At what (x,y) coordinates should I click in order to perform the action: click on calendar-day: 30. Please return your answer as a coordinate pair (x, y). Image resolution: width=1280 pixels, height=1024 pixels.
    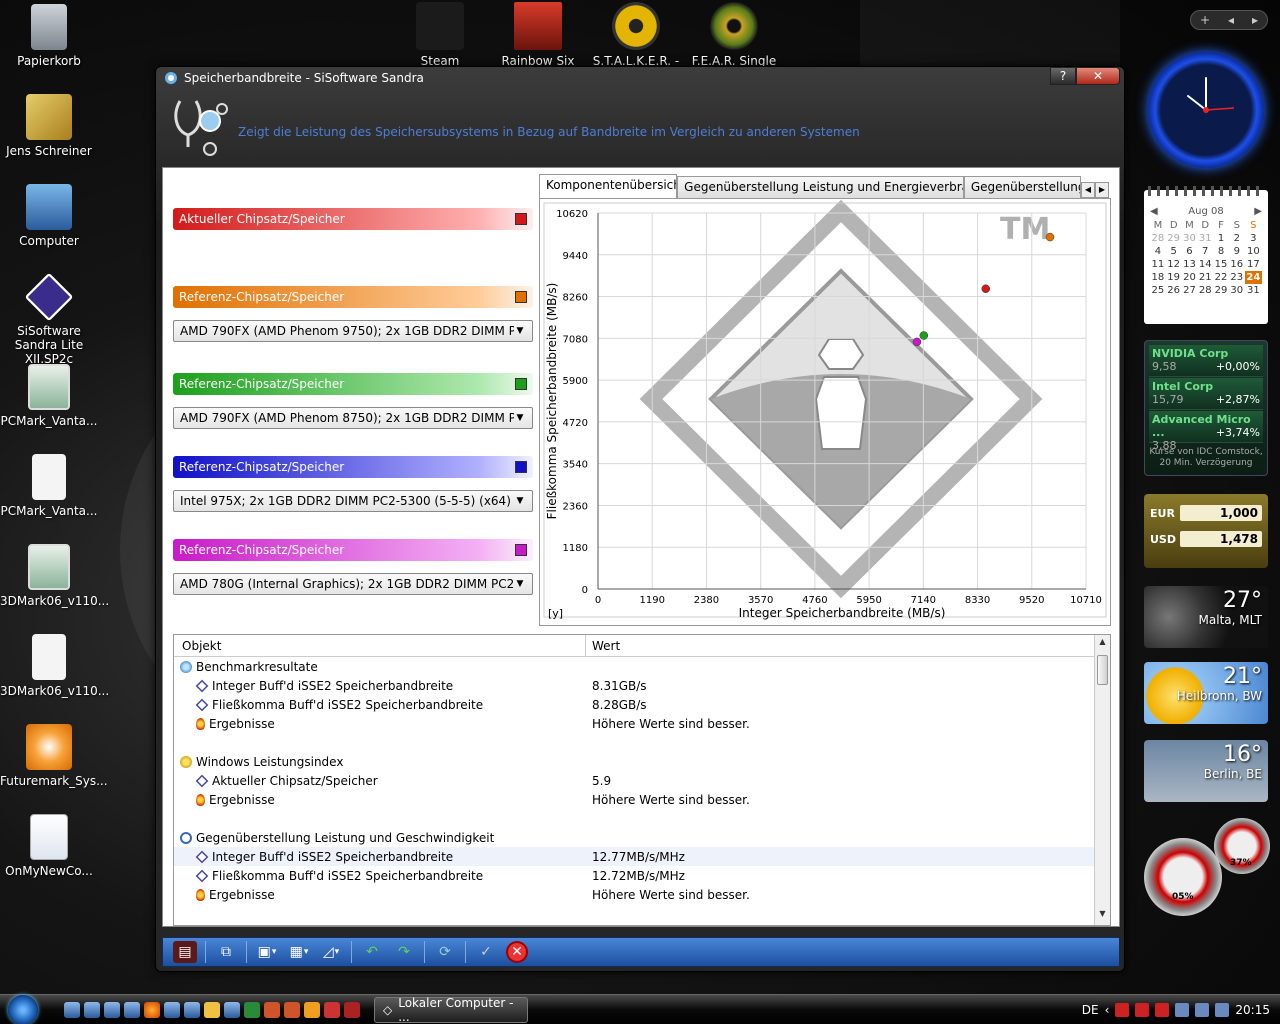
    Looking at the image, I should click on (1190, 238).